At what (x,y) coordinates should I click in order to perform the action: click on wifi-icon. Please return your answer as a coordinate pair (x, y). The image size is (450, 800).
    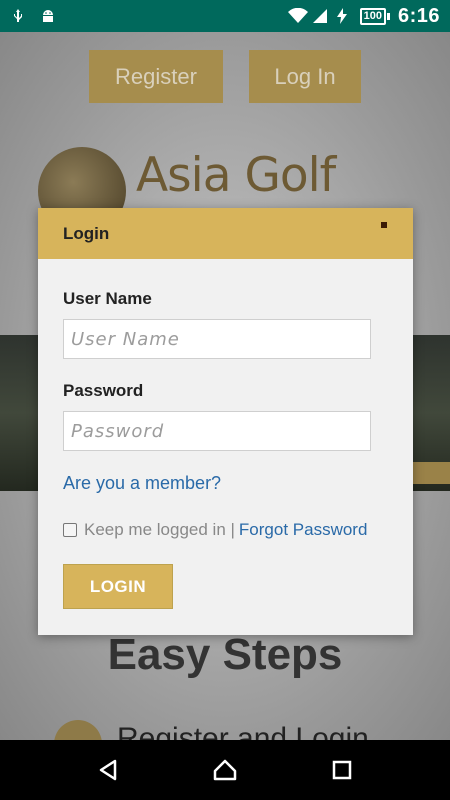
    Looking at the image, I should click on (297, 15).